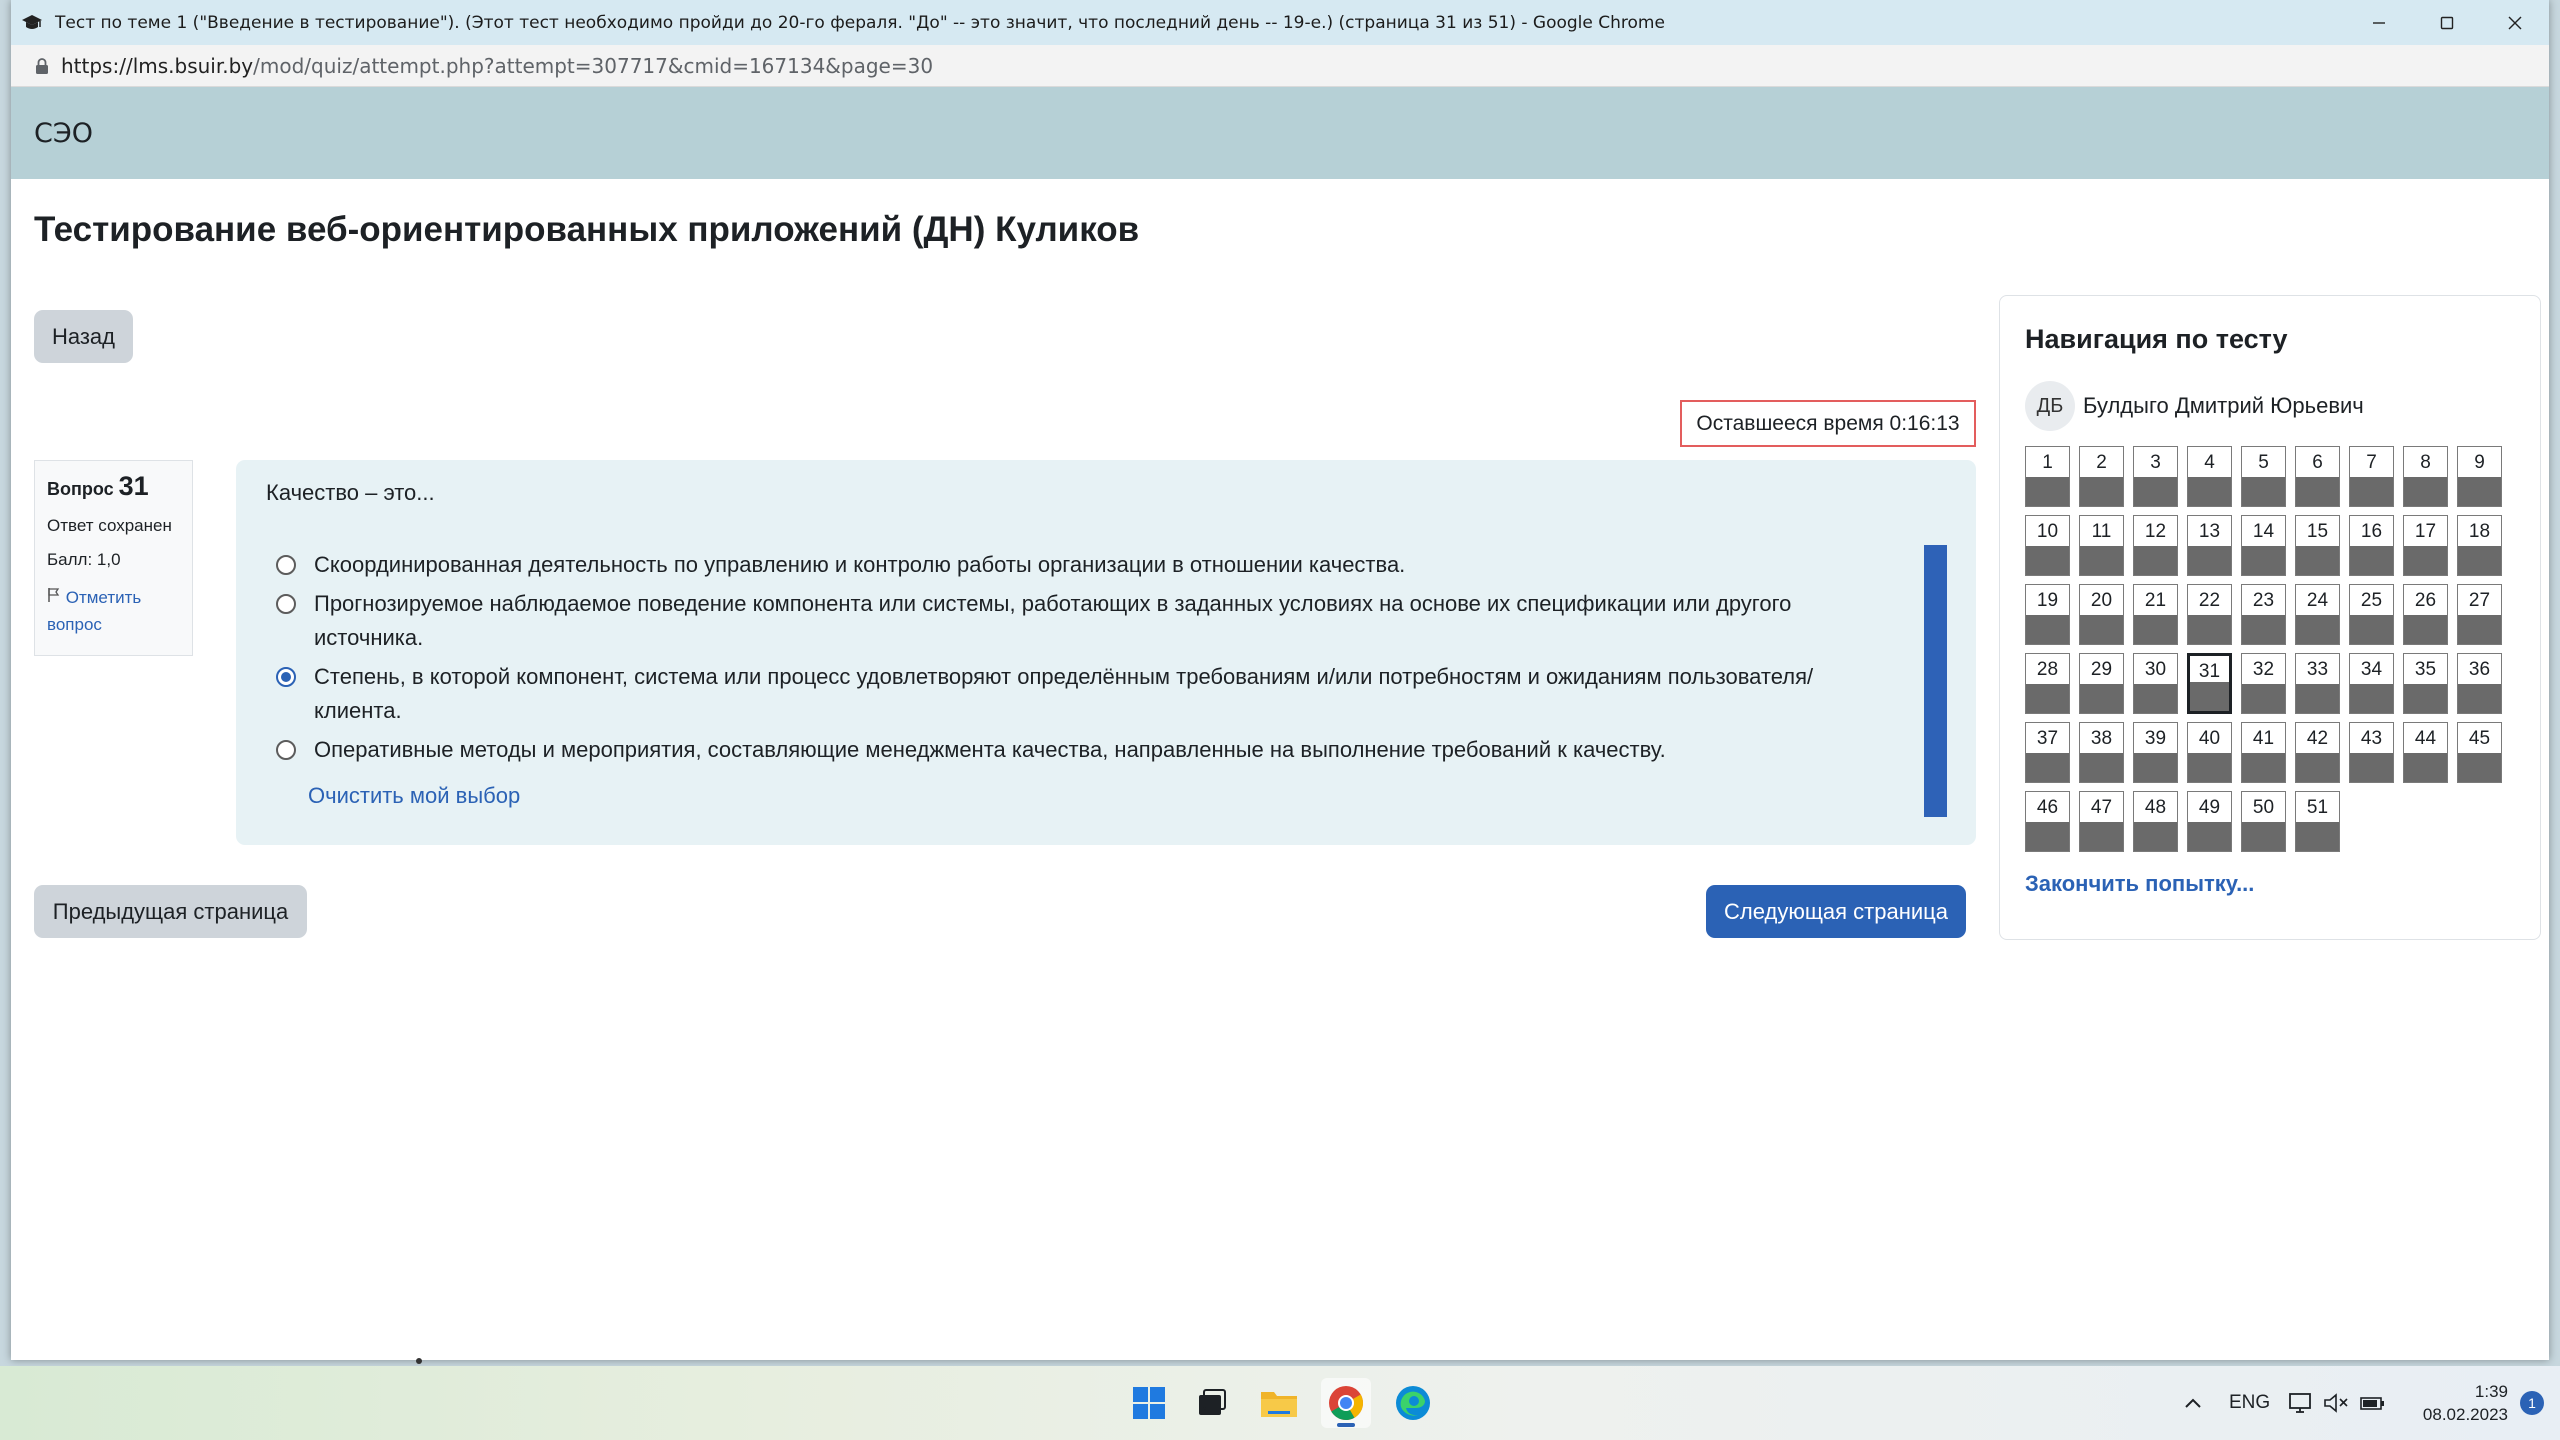 This screenshot has height=1440, width=2560. I want to click on quiz-nav-button: 39, so click(2155, 752).